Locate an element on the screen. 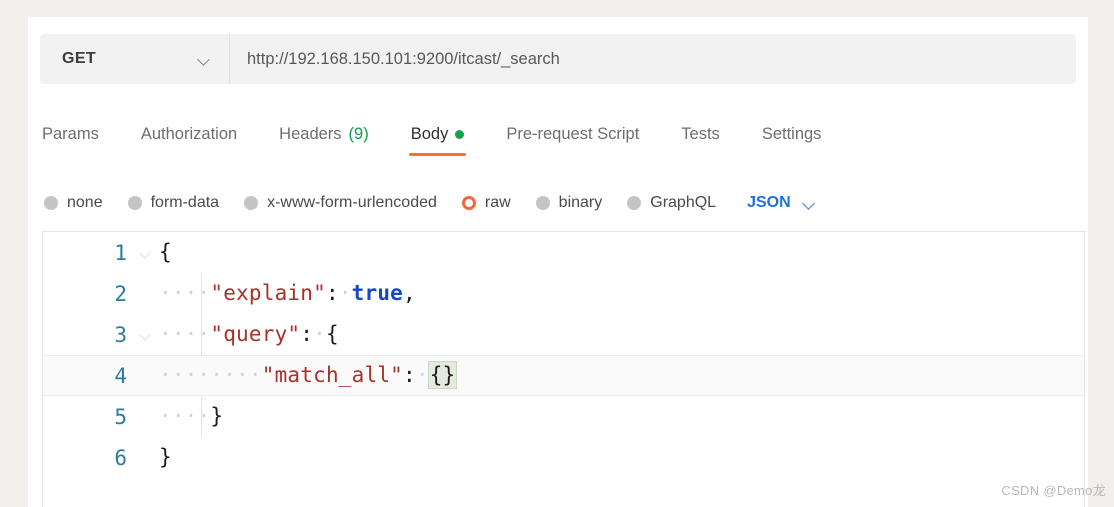  tab-pre-request-script: Pre-request Script is located at coordinates (572, 140).